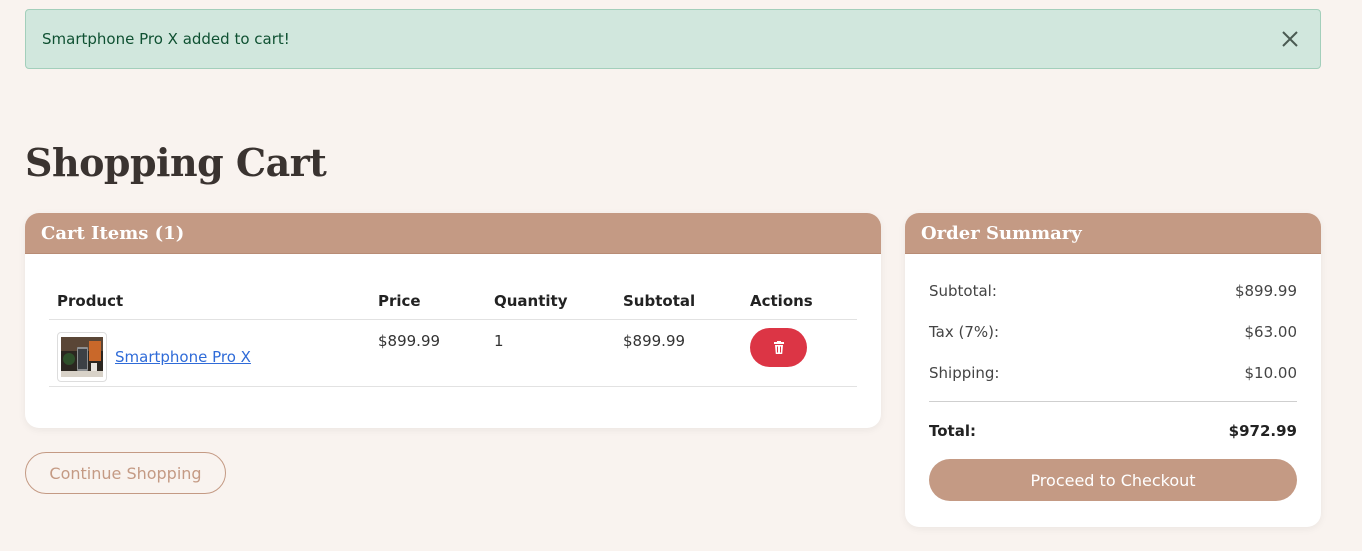 This screenshot has height=551, width=1362. Describe the element at coordinates (113, 233) in the screenshot. I see `cart-items-title: Cart Items (1)` at that location.